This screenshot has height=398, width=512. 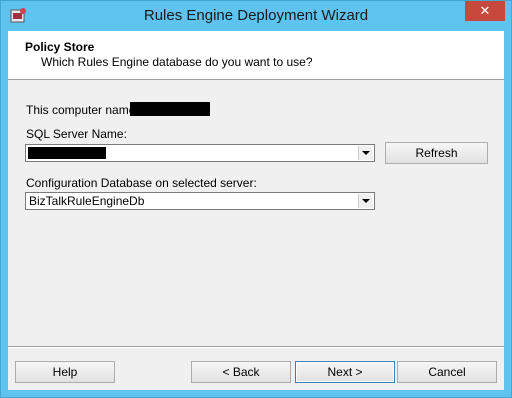 I want to click on next-button: Next >, so click(x=345, y=372).